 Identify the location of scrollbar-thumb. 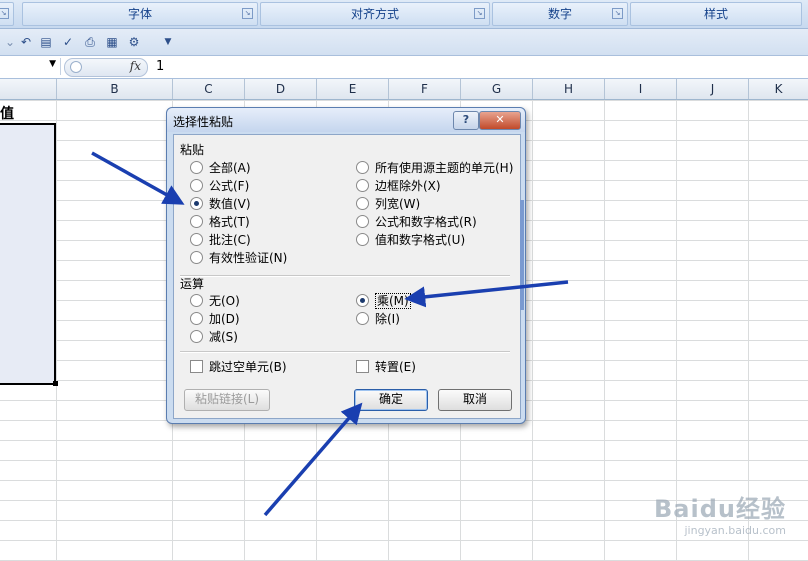
(522, 255).